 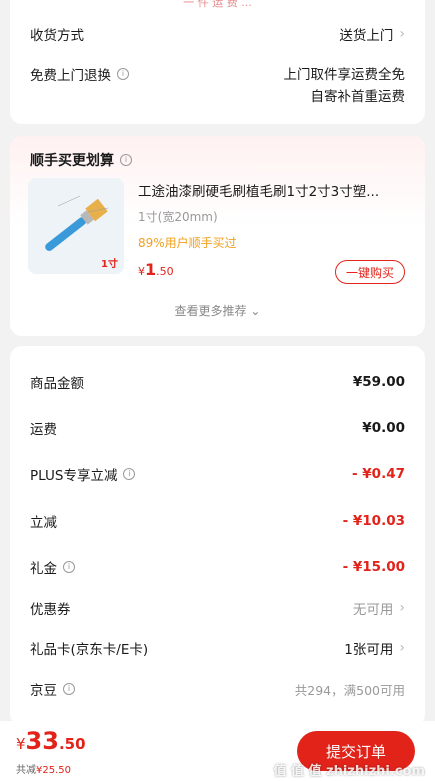 I want to click on summary-label: 京豆, so click(x=43, y=691).